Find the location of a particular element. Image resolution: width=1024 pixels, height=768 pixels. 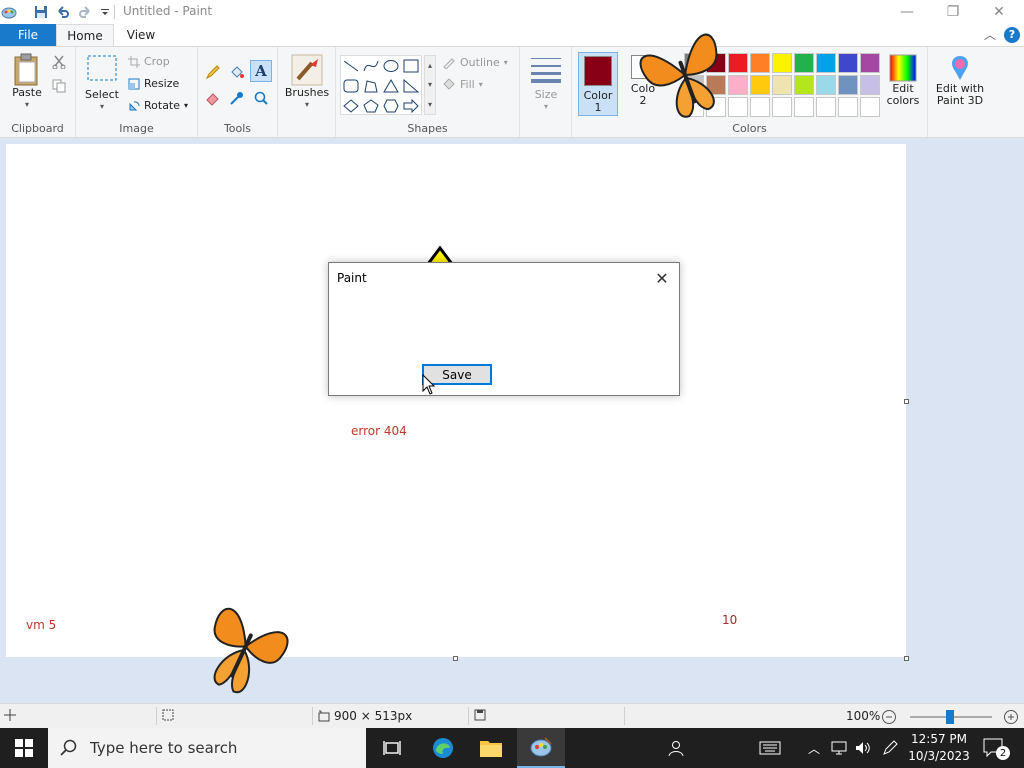

text-icon: A is located at coordinates (261, 71).